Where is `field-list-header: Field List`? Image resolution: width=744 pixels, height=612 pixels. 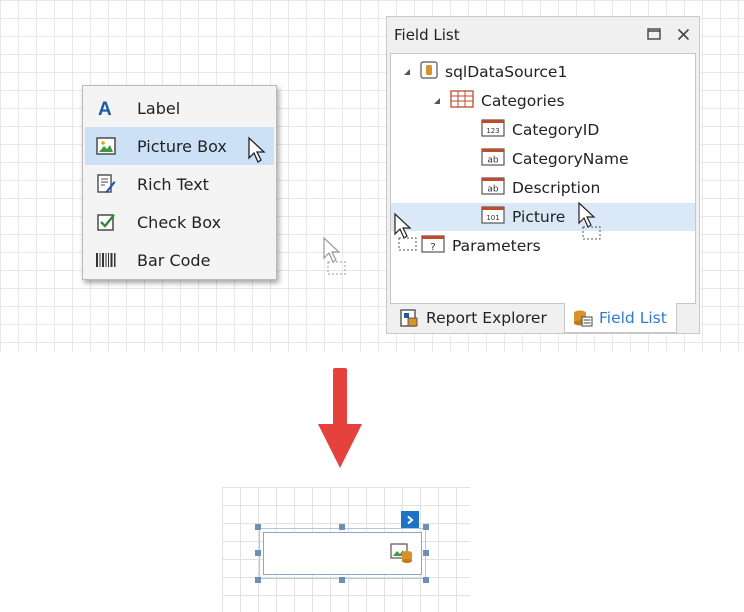 field-list-header: Field List is located at coordinates (543, 35).